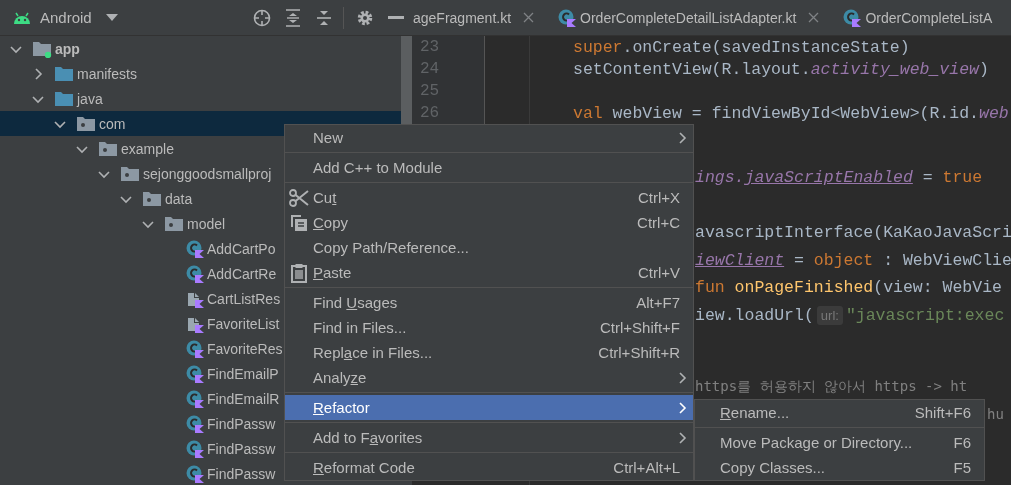  I want to click on tree-item: manifests, so click(200, 73).